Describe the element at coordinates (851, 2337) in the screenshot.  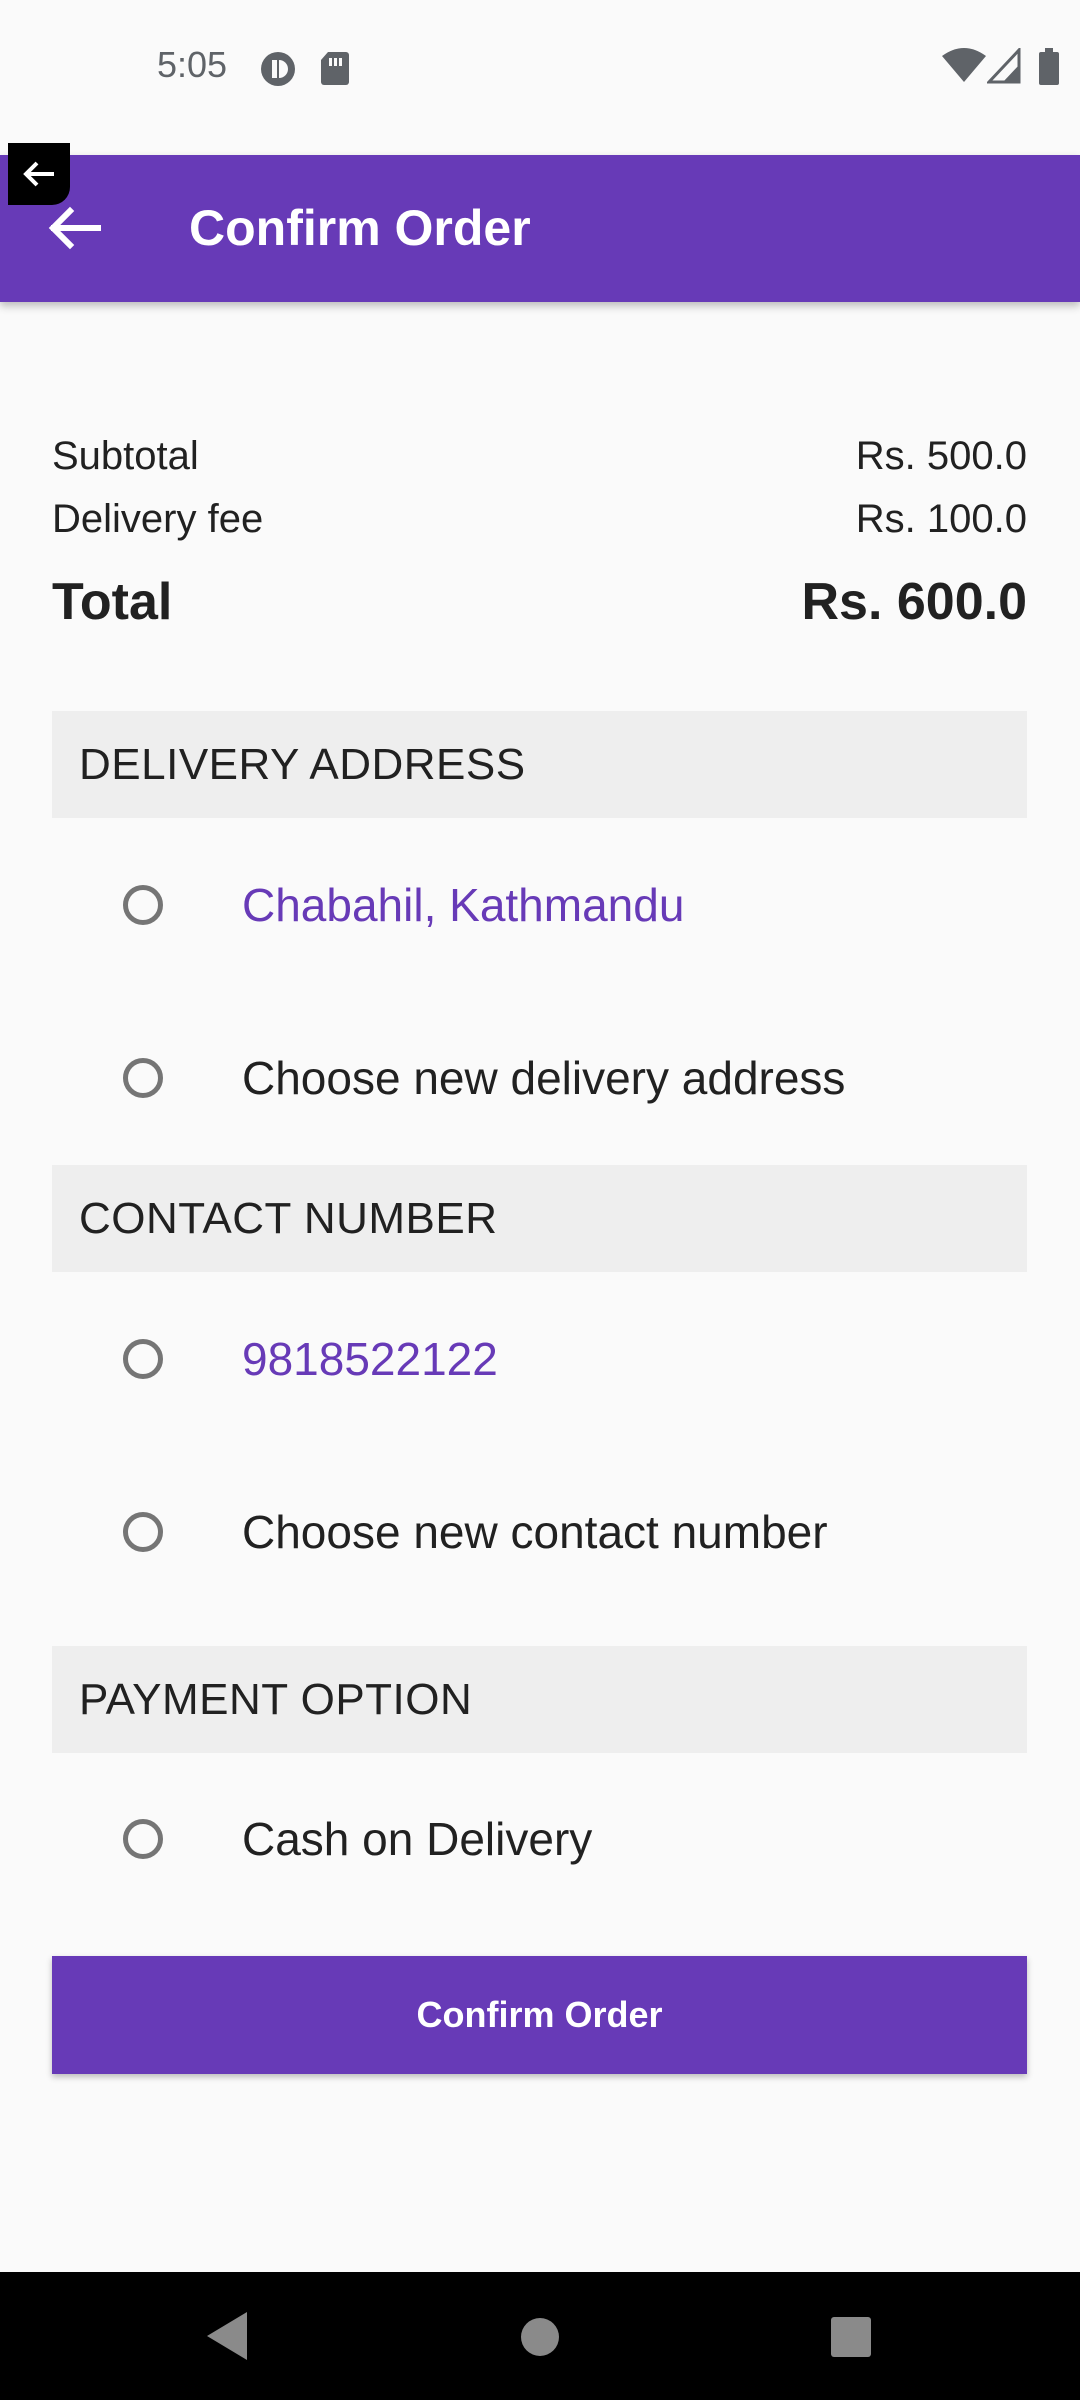
I see `nav-recents-icon` at that location.